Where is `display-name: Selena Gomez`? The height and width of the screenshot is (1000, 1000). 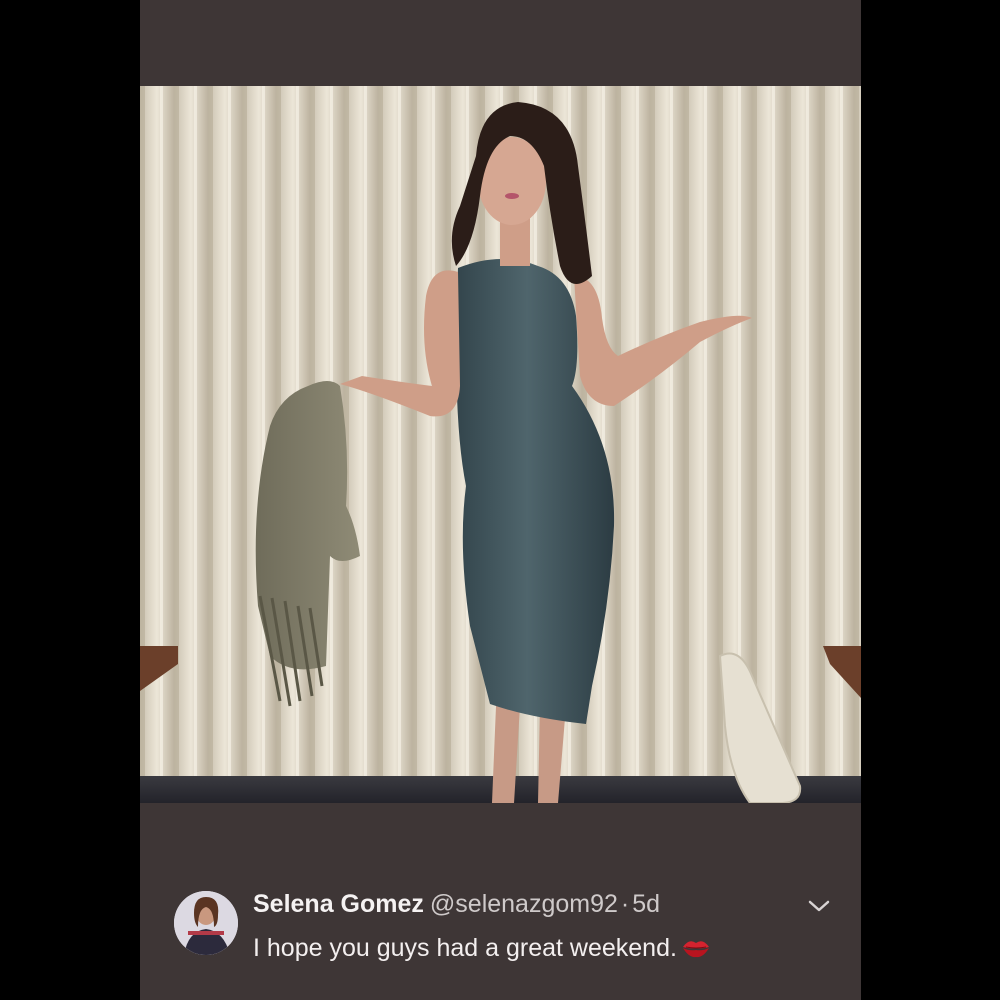 display-name: Selena Gomez is located at coordinates (338, 904).